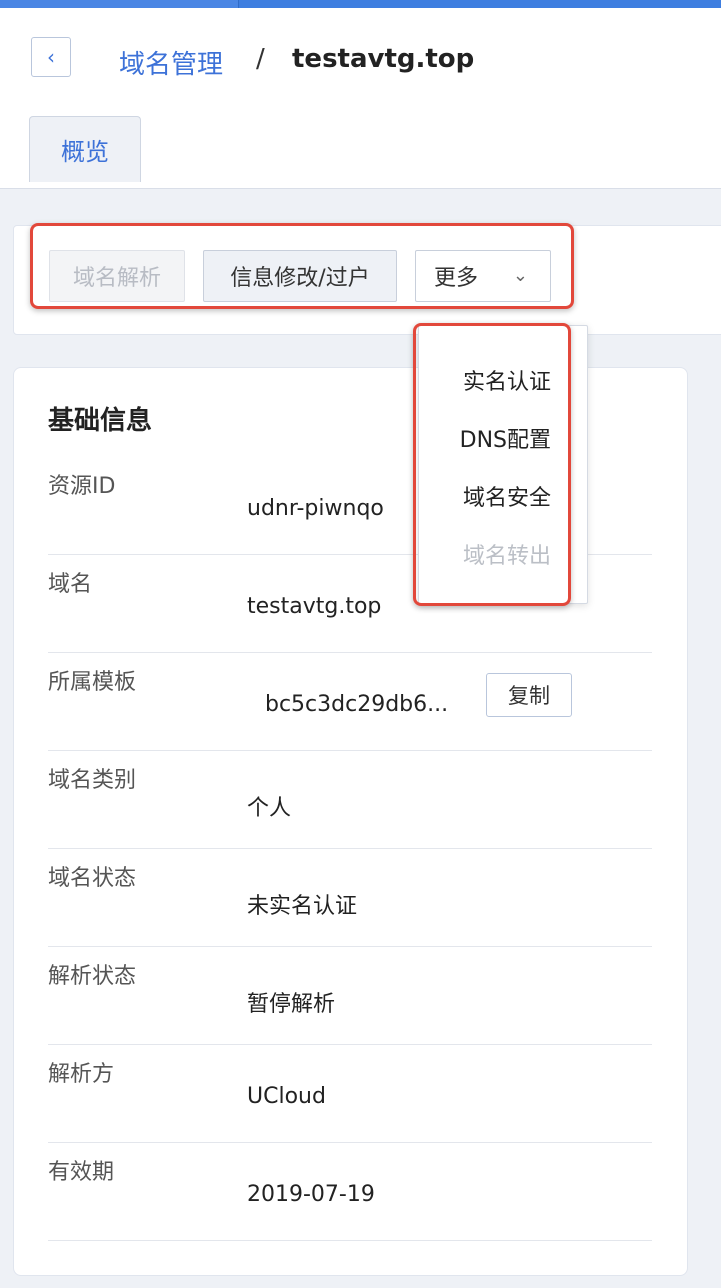 This screenshot has width=721, height=1288. What do you see at coordinates (92, 976) in the screenshot?
I see `info-label: 解析状态` at bounding box center [92, 976].